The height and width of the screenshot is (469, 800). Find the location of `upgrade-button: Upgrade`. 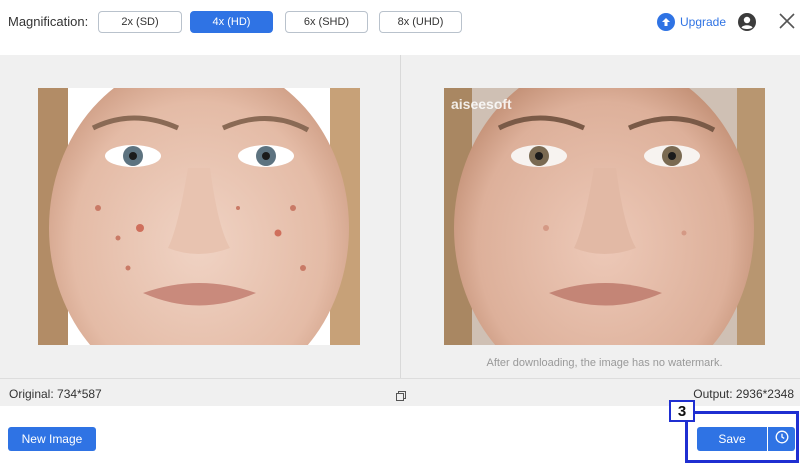

upgrade-button: Upgrade is located at coordinates (691, 22).